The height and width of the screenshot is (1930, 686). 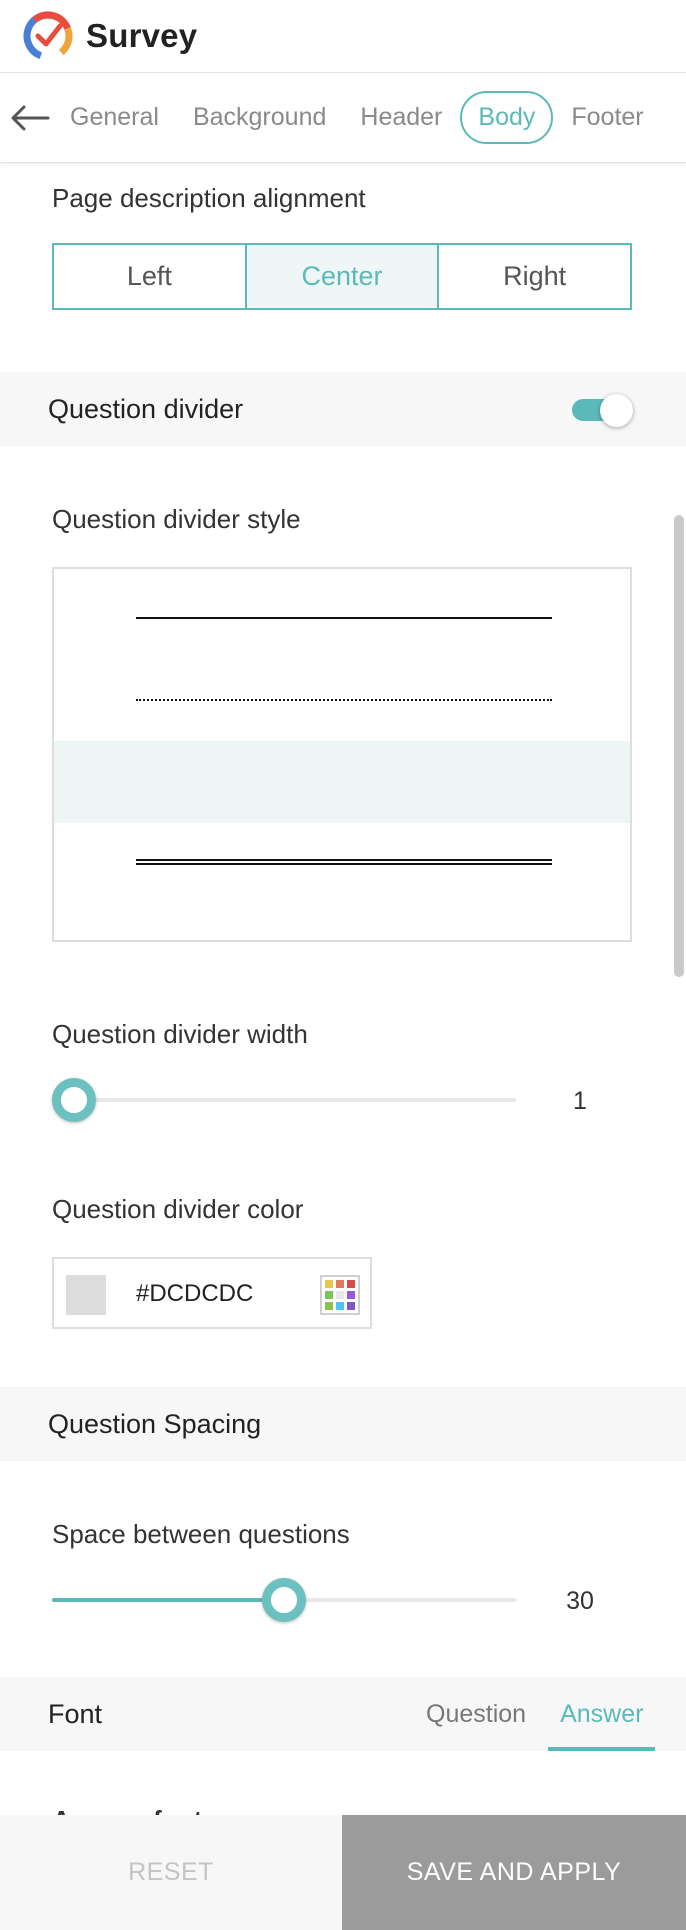 I want to click on slider-fill, so click(x=168, y=1600).